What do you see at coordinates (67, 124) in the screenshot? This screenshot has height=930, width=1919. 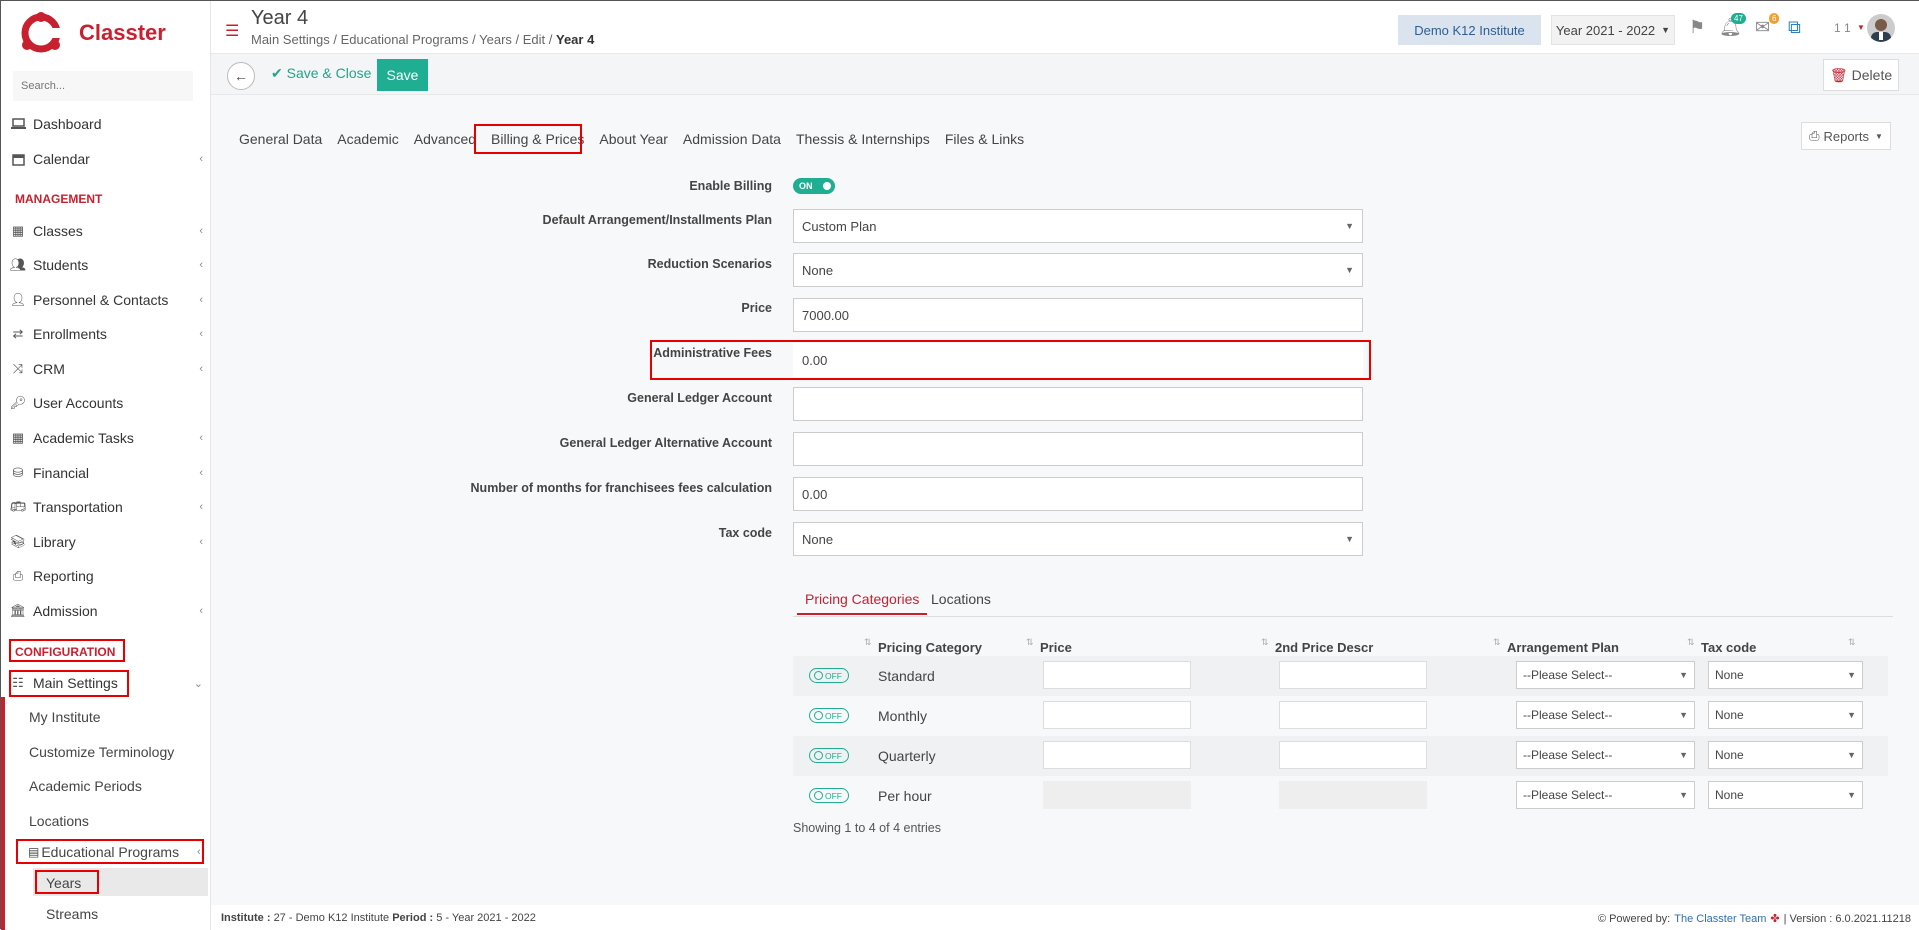 I see `sidebar-item-label: Dashboard` at bounding box center [67, 124].